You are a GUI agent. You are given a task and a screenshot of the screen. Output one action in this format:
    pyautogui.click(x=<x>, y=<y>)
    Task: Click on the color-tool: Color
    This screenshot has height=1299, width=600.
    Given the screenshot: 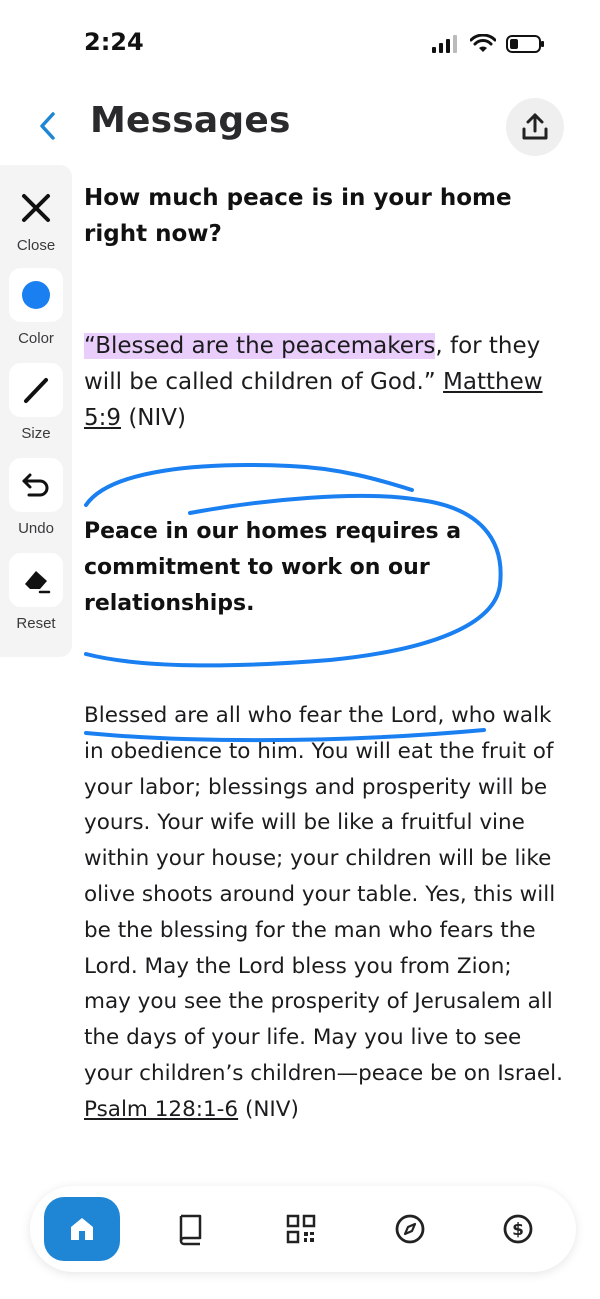 What is the action you would take?
    pyautogui.click(x=36, y=307)
    